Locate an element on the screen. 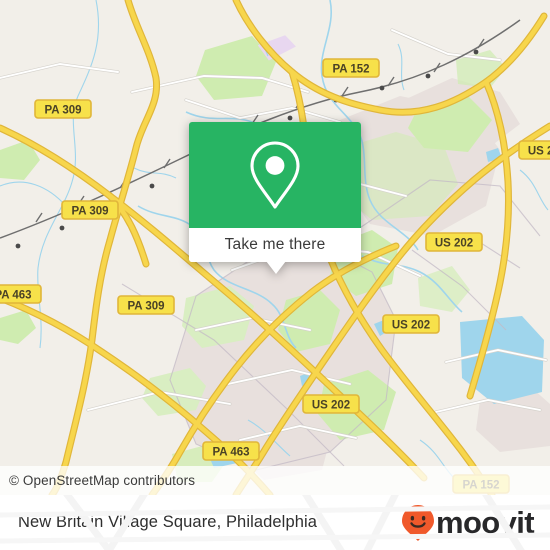 The width and height of the screenshot is (550, 550). popup-tail is located at coordinates (276, 267).